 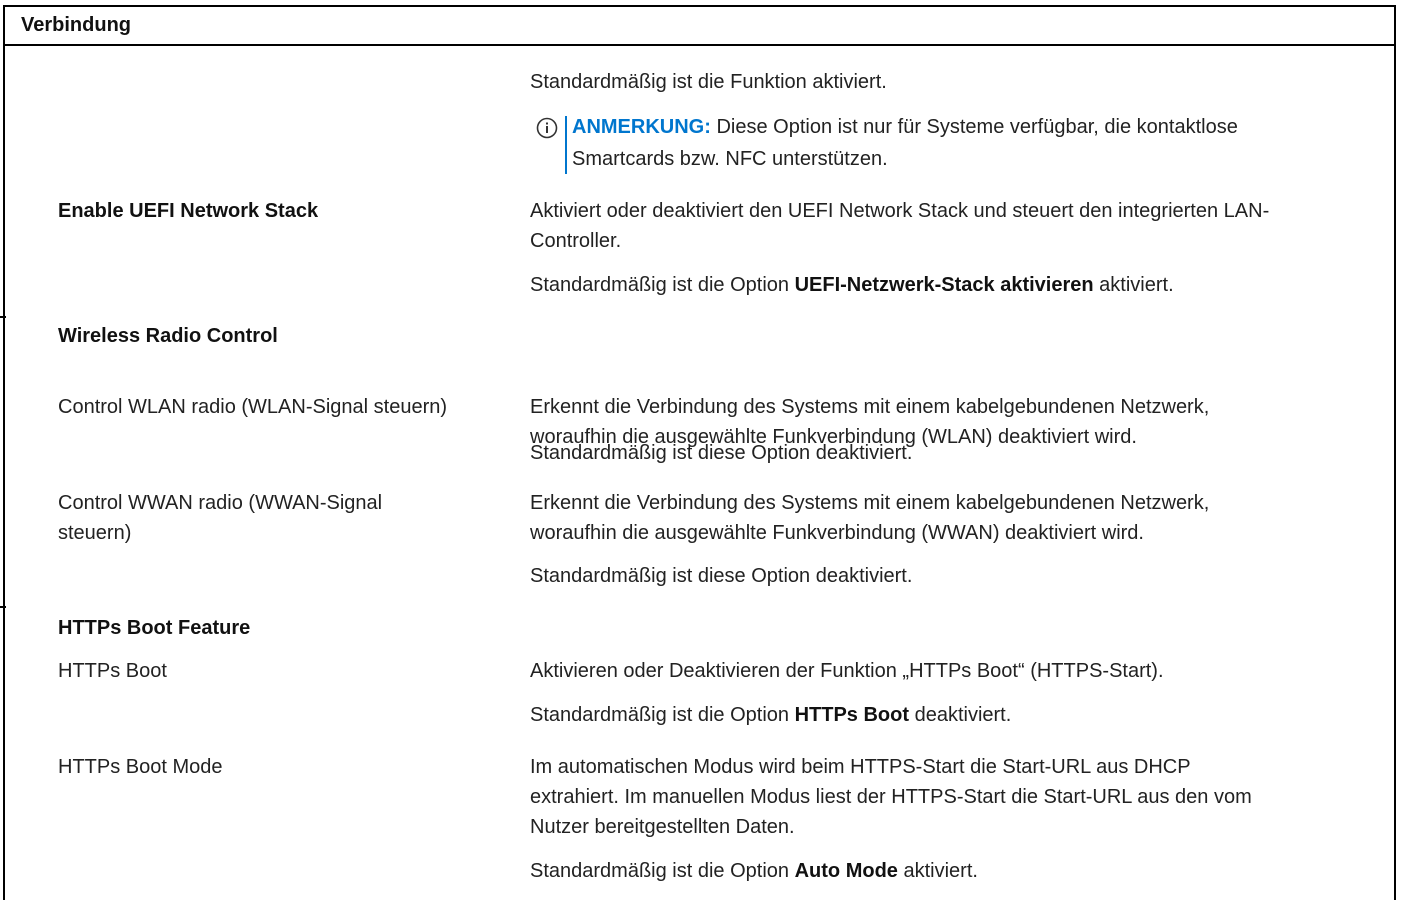 What do you see at coordinates (95, 533) in the screenshot?
I see `setting-name-wwan-2: steuern)` at bounding box center [95, 533].